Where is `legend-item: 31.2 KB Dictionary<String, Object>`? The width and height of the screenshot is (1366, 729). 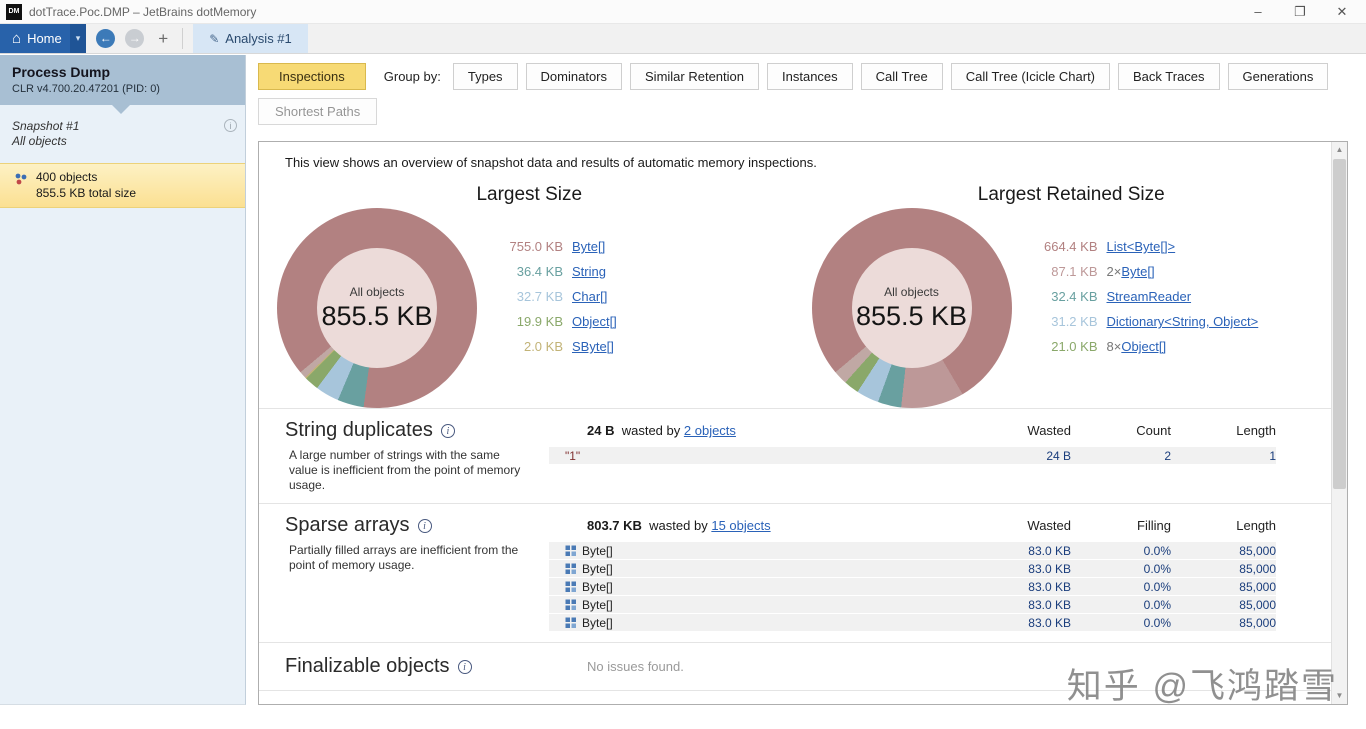
legend-item: 31.2 KB Dictionary<String, Object> is located at coordinates (1146, 321).